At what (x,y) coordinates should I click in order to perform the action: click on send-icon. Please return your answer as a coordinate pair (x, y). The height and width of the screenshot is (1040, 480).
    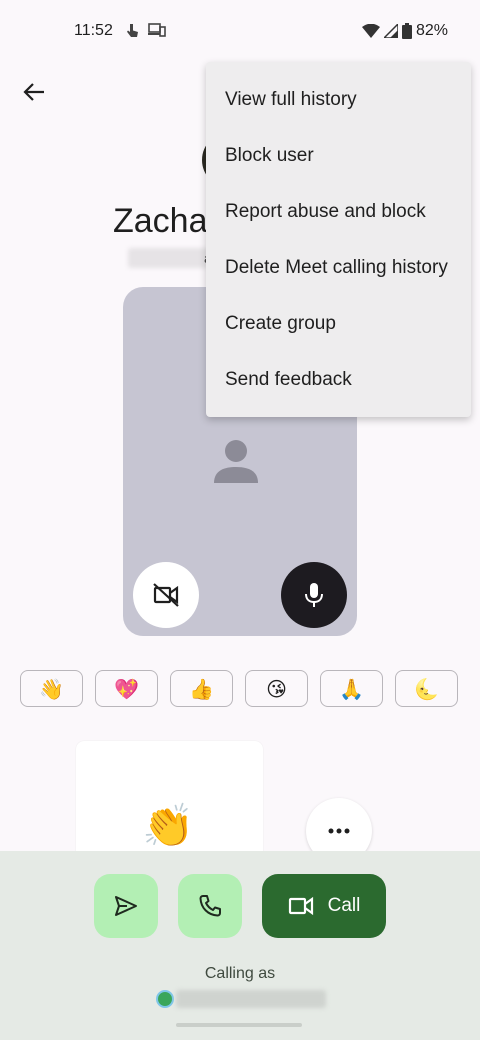
    Looking at the image, I should click on (126, 906).